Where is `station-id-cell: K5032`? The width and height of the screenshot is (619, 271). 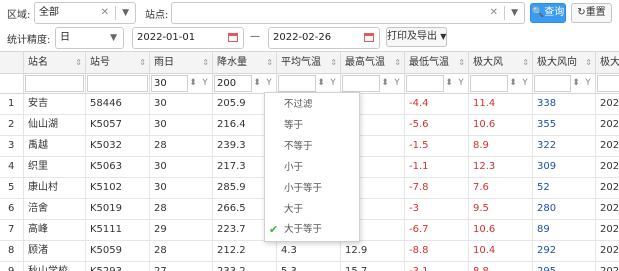 station-id-cell: K5032 is located at coordinates (118, 146).